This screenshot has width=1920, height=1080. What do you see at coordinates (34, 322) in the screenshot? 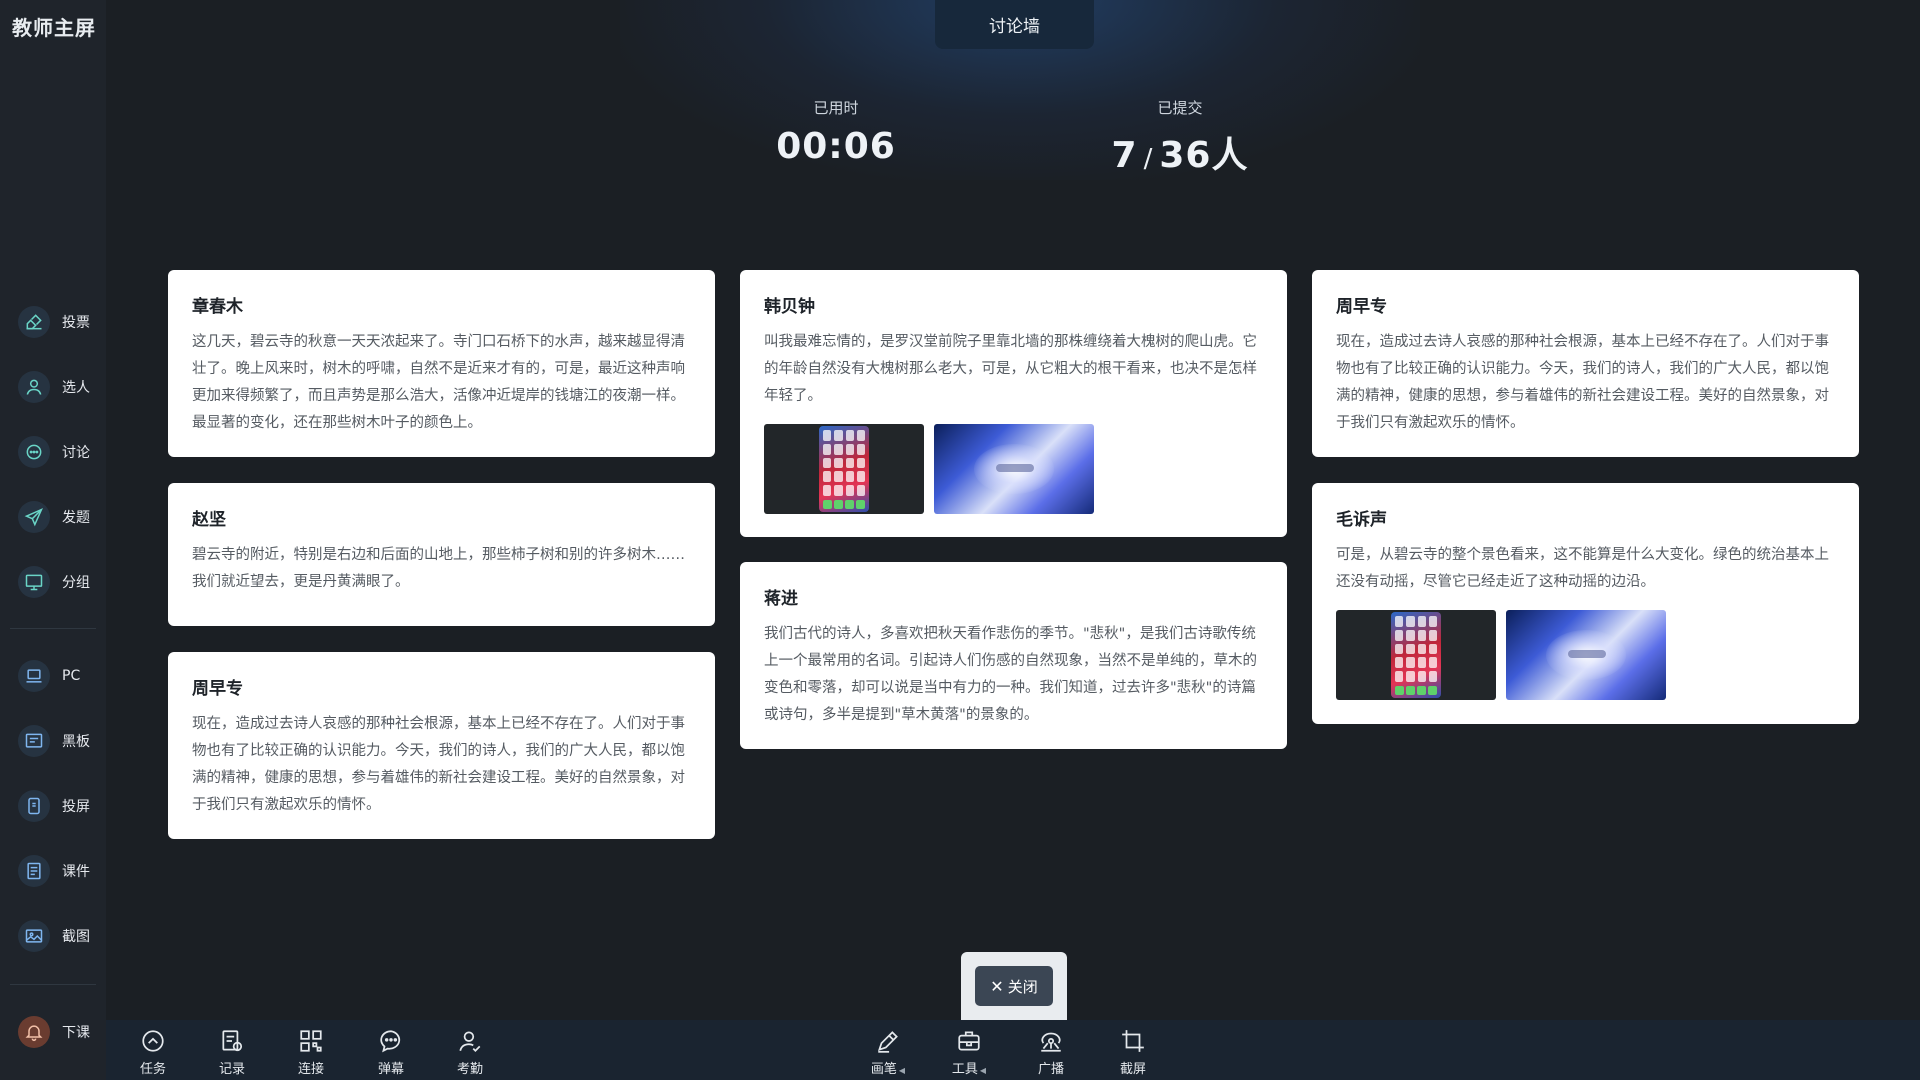
I see `vote-icon` at bounding box center [34, 322].